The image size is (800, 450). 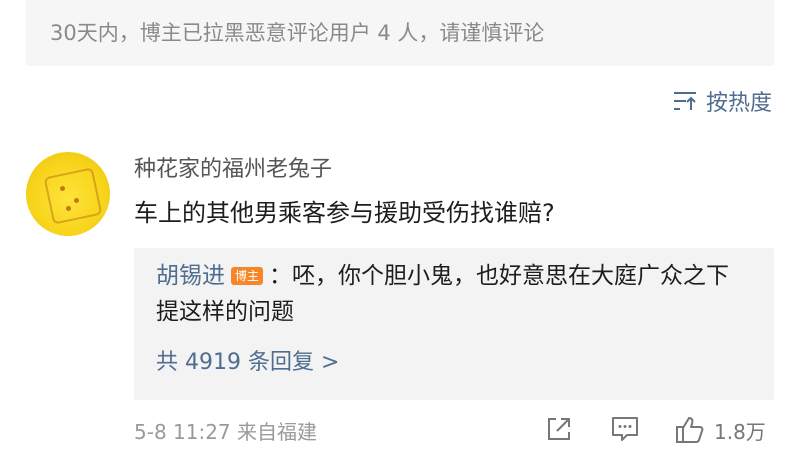 What do you see at coordinates (684, 101) in the screenshot?
I see `sort-lines-icon` at bounding box center [684, 101].